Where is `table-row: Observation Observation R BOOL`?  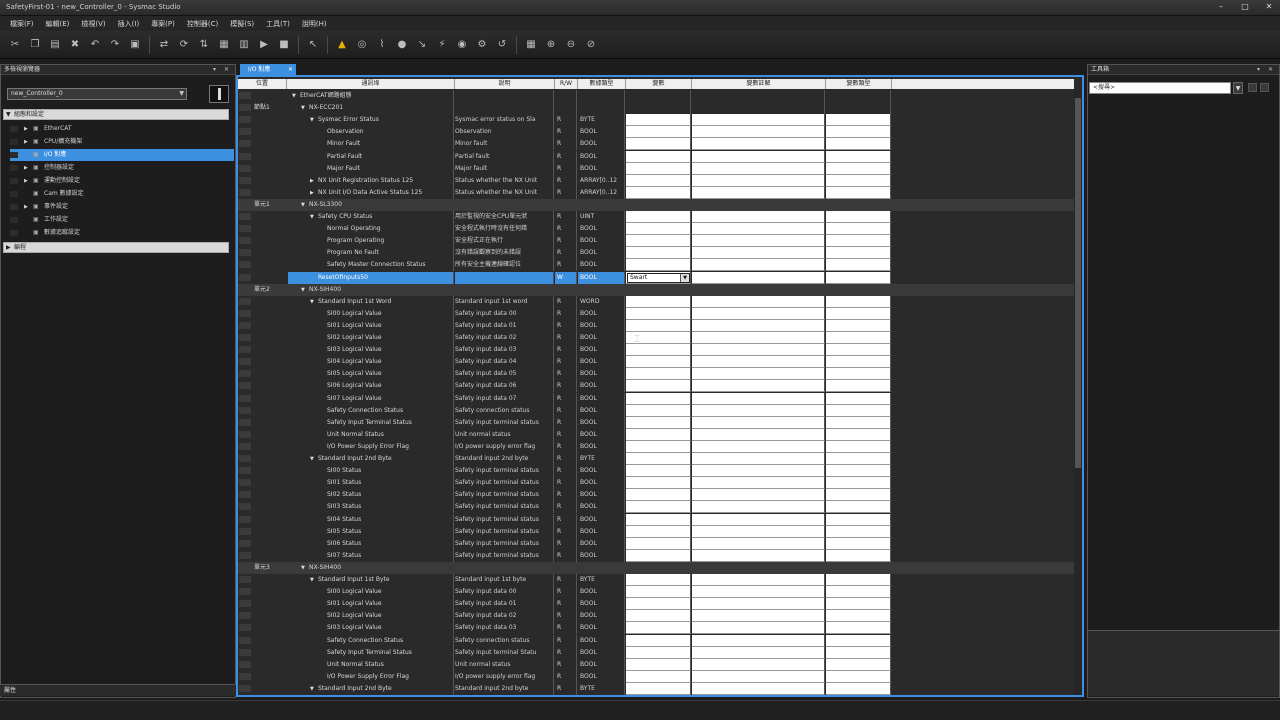 table-row: Observation Observation R BOOL is located at coordinates (656, 132).